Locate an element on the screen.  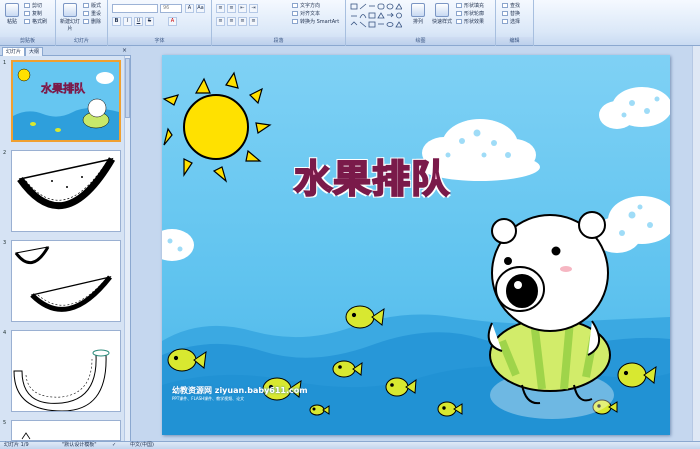
font-size-combo: 96 is located at coordinates (171, 8).